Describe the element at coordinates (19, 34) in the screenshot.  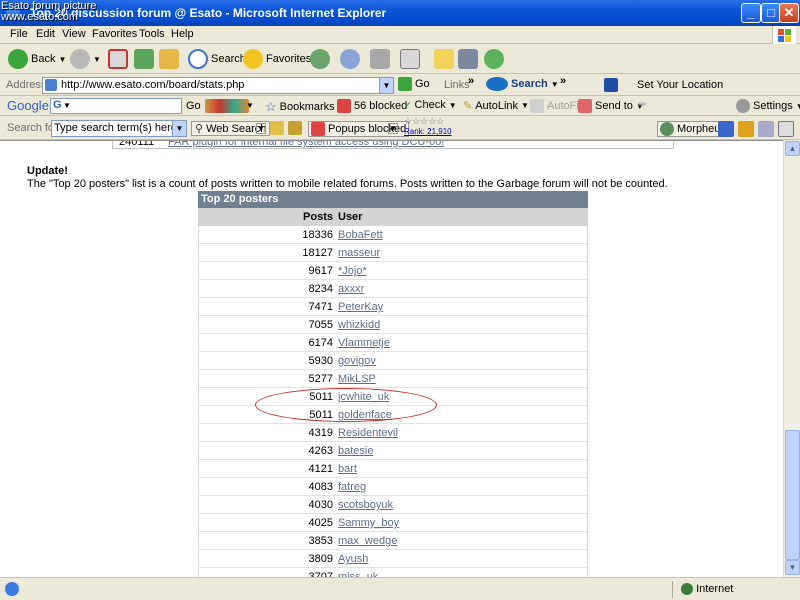
I see `menu-file: File` at that location.